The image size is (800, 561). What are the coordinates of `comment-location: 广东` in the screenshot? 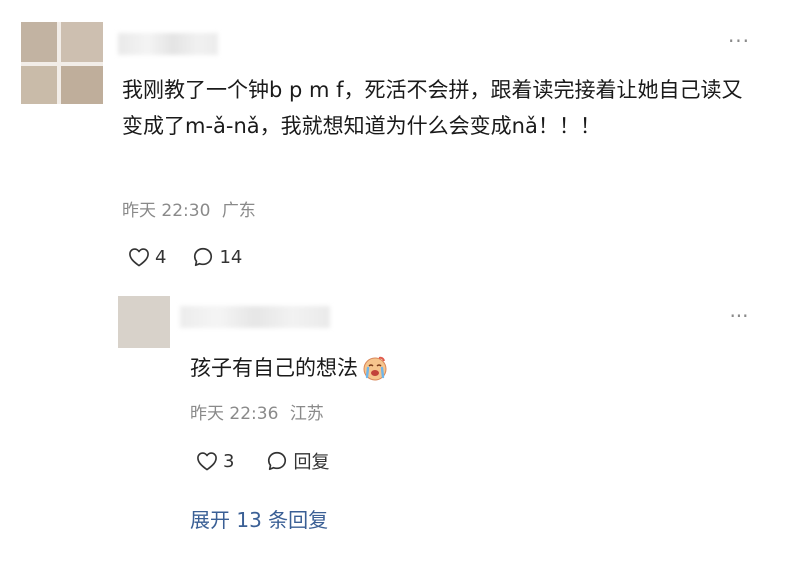 It's located at (238, 211).